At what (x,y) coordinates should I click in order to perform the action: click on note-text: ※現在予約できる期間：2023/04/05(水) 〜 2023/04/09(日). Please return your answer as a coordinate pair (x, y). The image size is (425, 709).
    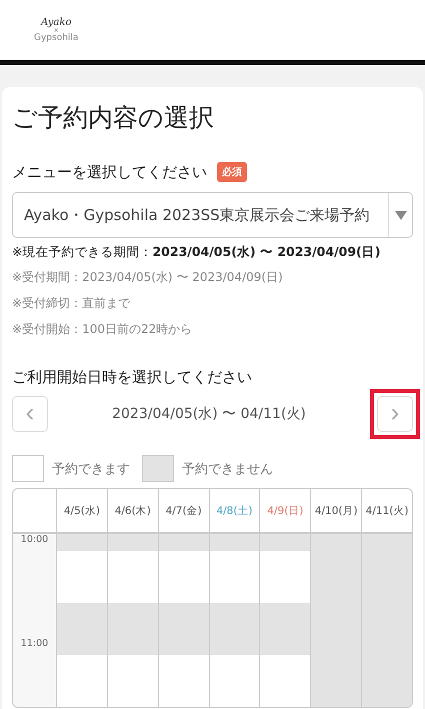
    Looking at the image, I should click on (197, 252).